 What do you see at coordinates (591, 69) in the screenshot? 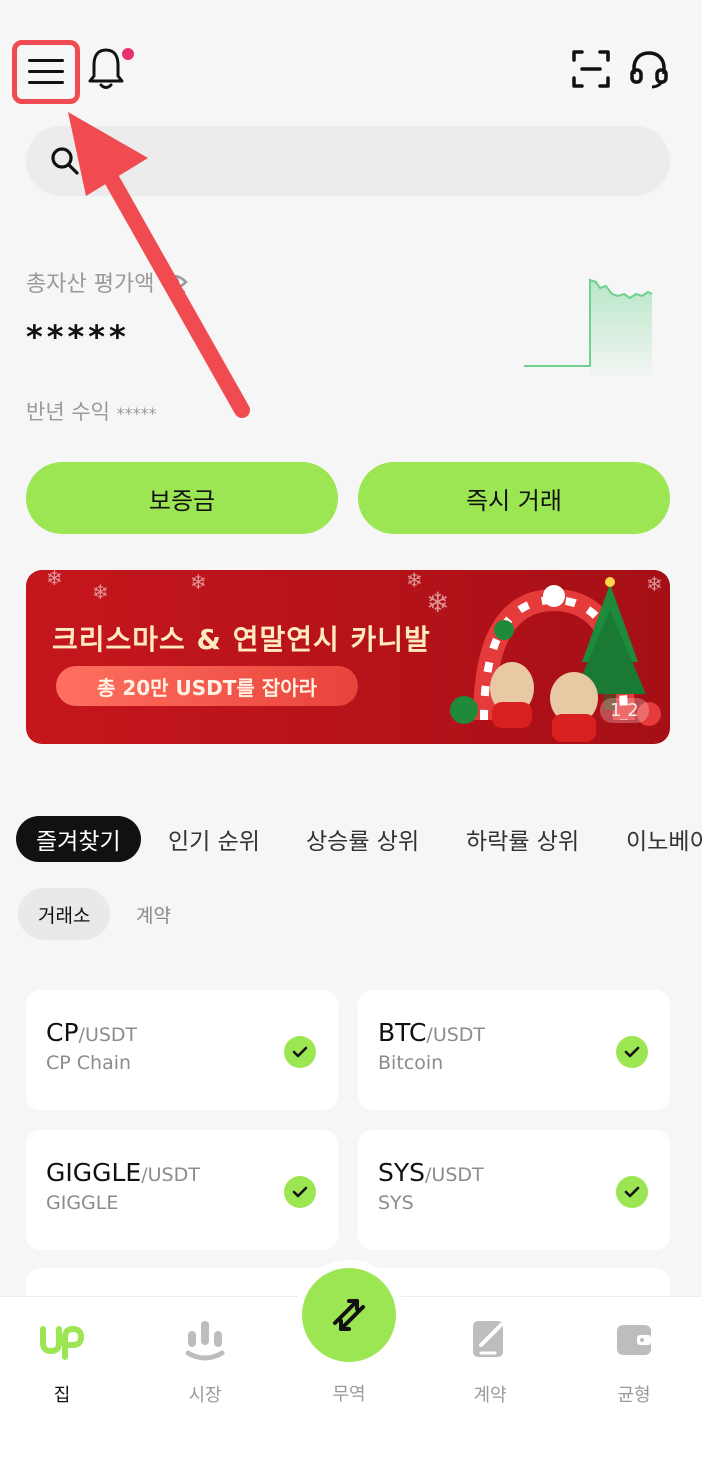
I see `scan-icon` at bounding box center [591, 69].